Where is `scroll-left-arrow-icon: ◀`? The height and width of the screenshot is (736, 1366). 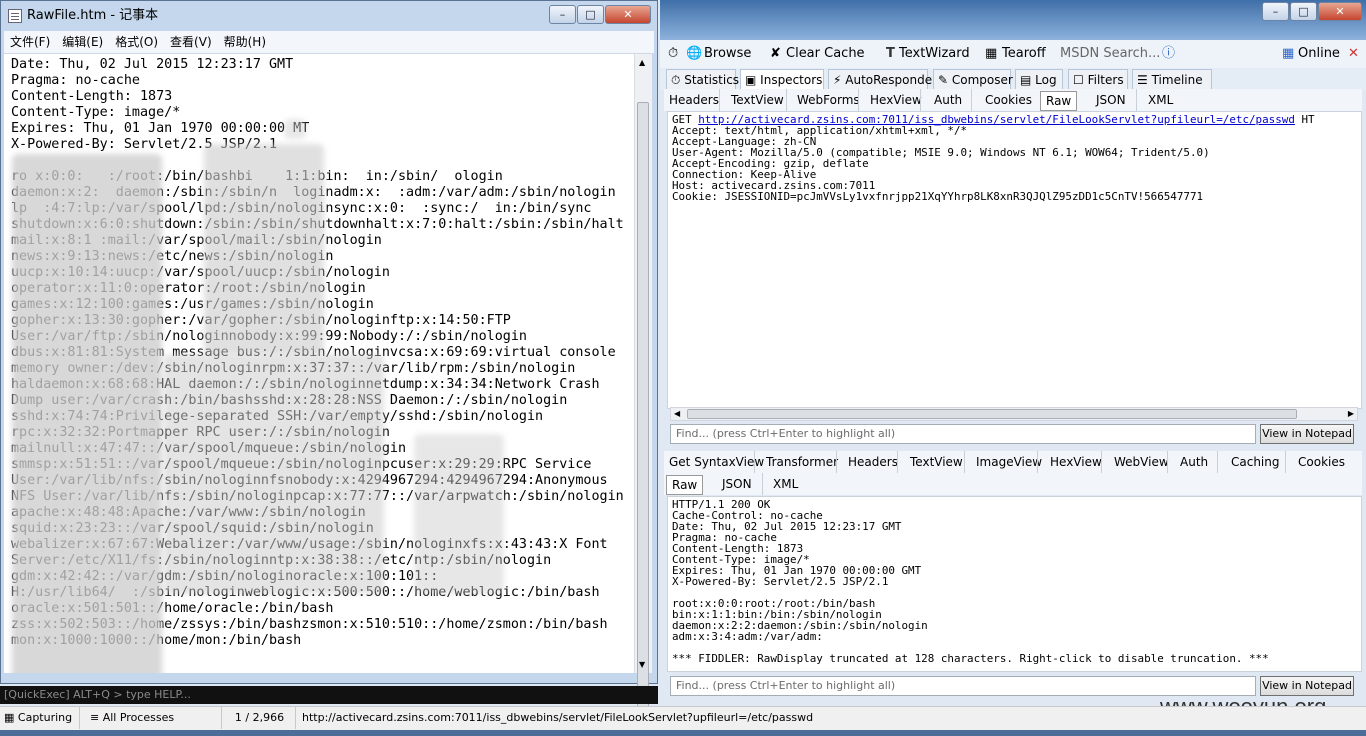
scroll-left-arrow-icon: ◀ is located at coordinates (677, 414).